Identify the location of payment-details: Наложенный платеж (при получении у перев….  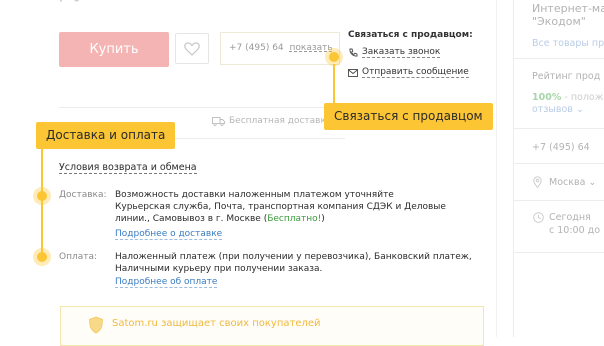
(305, 263).